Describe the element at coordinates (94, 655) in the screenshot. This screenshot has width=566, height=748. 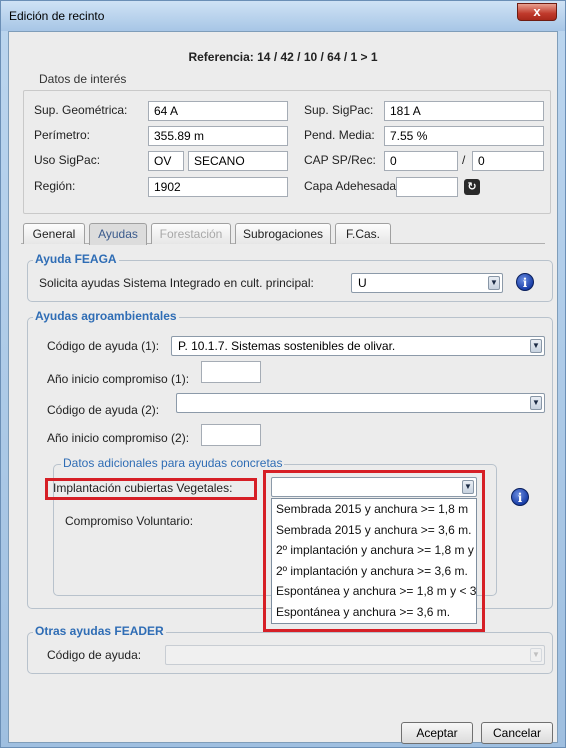
I see `codigo-ayuda-feader-label: Código de ayuda:` at that location.